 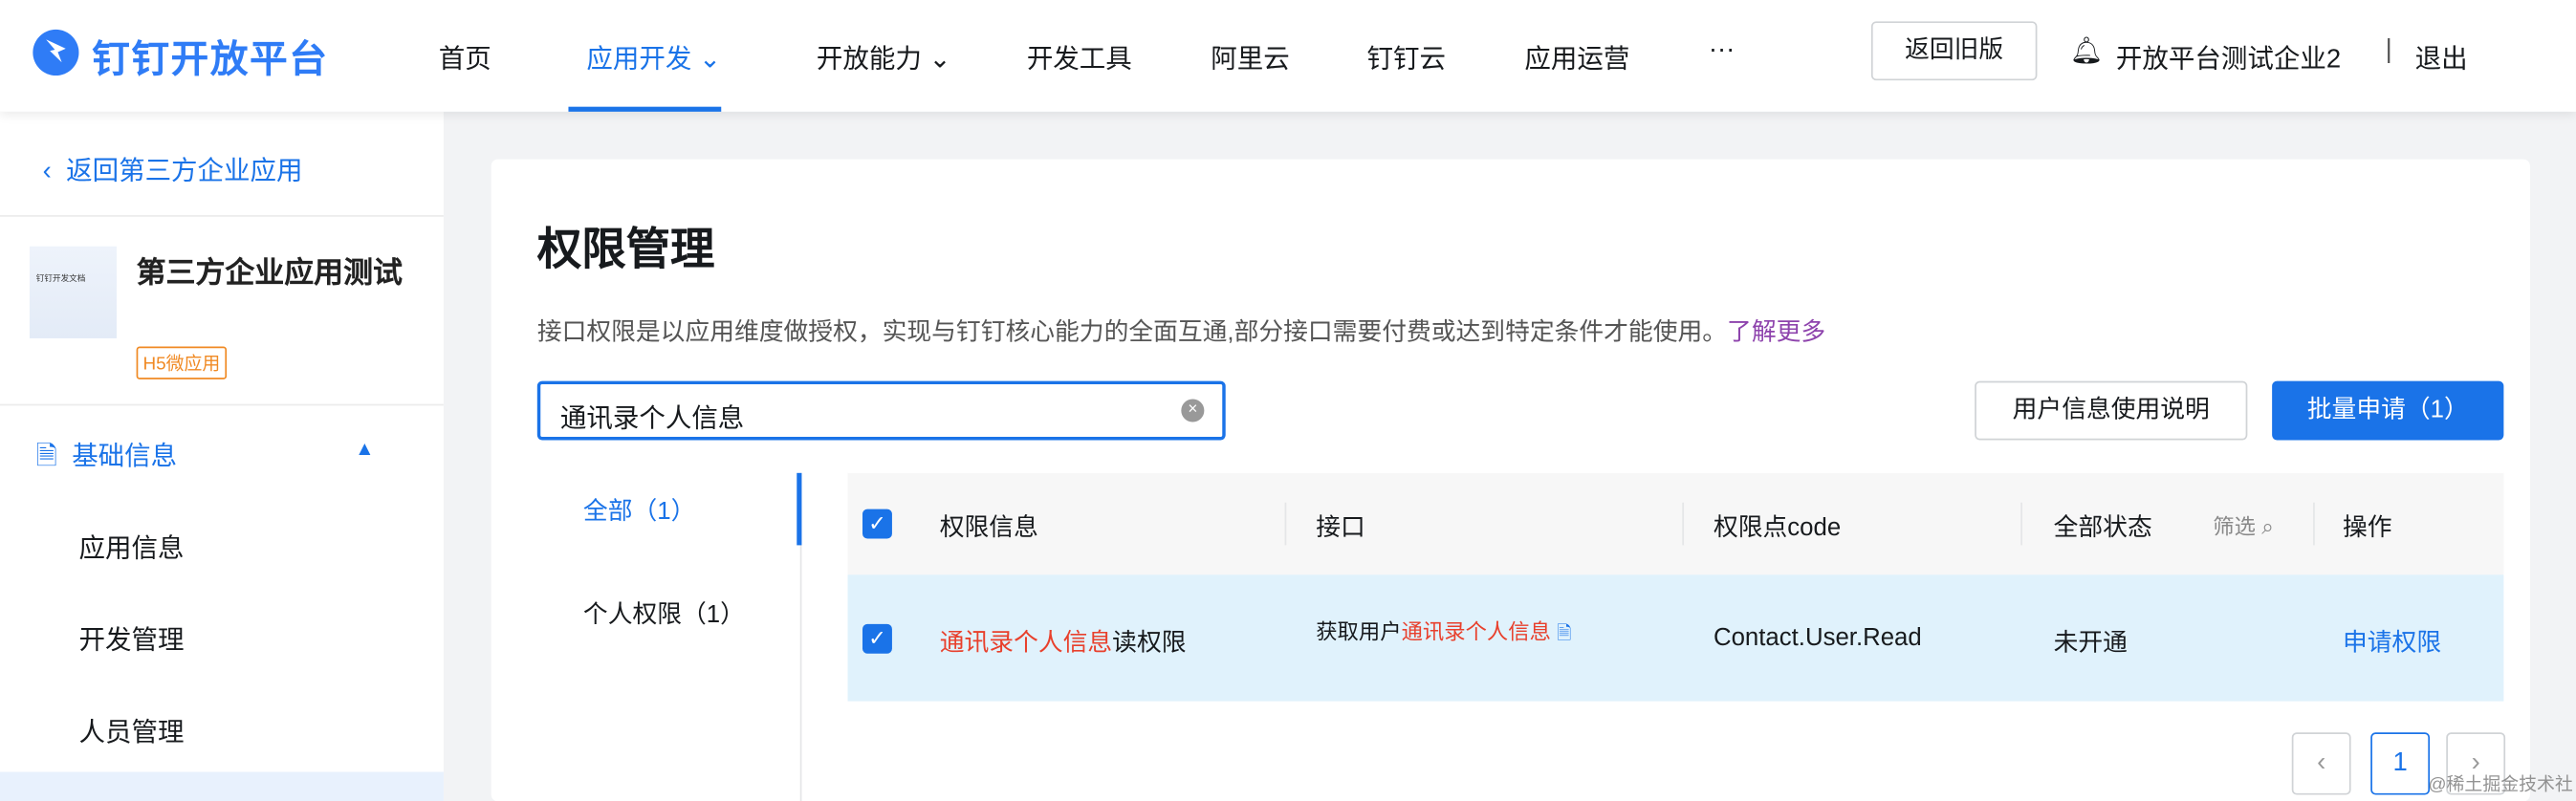 What do you see at coordinates (465, 56) in the screenshot?
I see `nav-home: 首页` at bounding box center [465, 56].